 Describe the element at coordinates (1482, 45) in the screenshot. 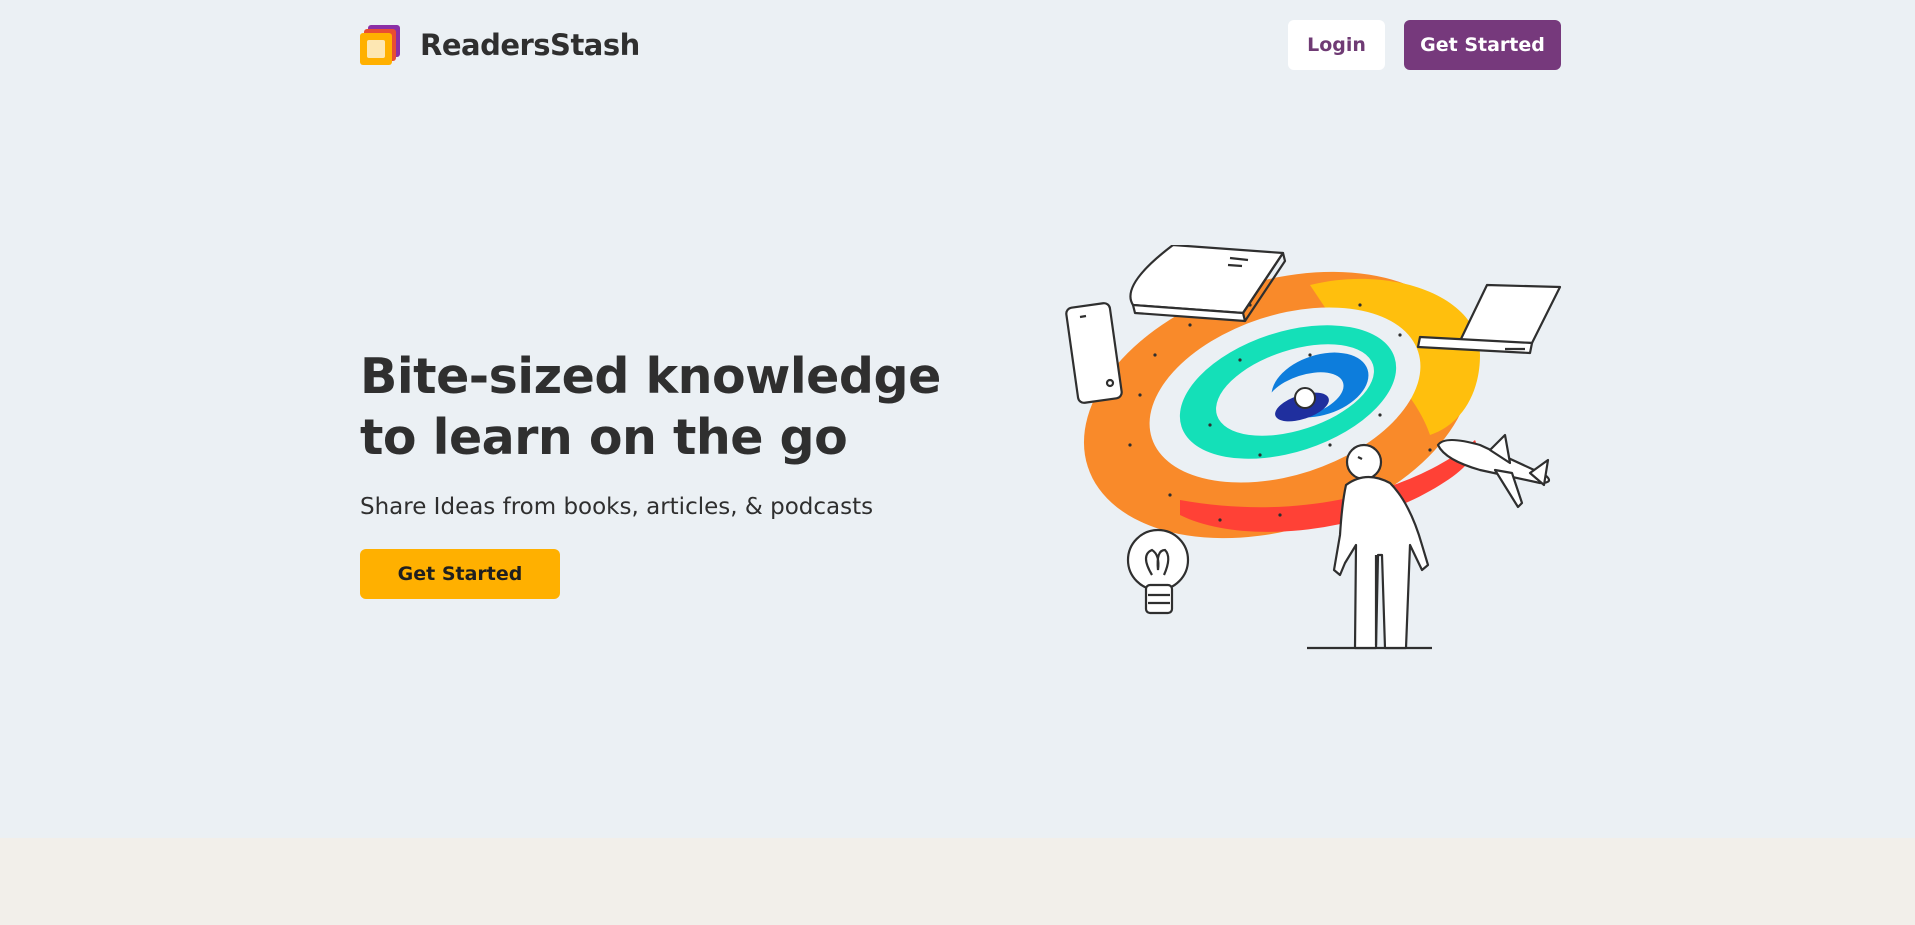

I see `header-get-started-button: Get Started` at that location.